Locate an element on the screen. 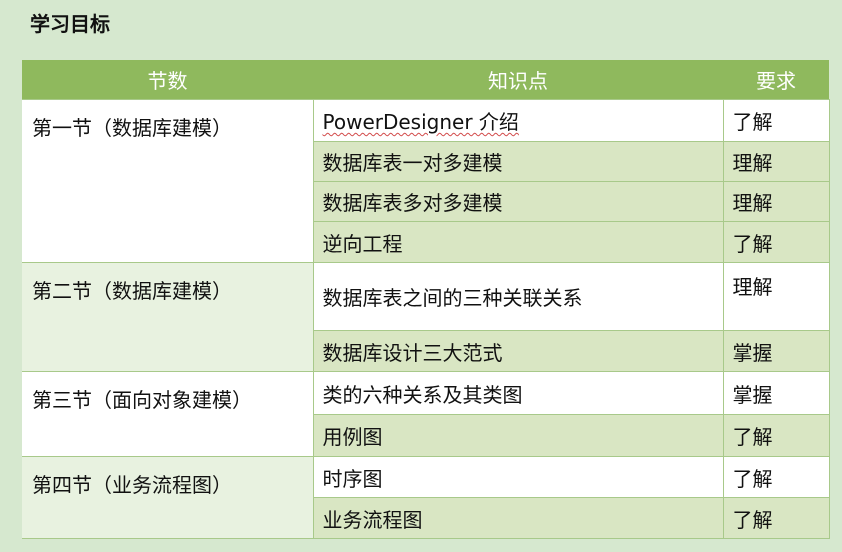 This screenshot has height=552, width=842. header-topic: 知识点 is located at coordinates (518, 80).